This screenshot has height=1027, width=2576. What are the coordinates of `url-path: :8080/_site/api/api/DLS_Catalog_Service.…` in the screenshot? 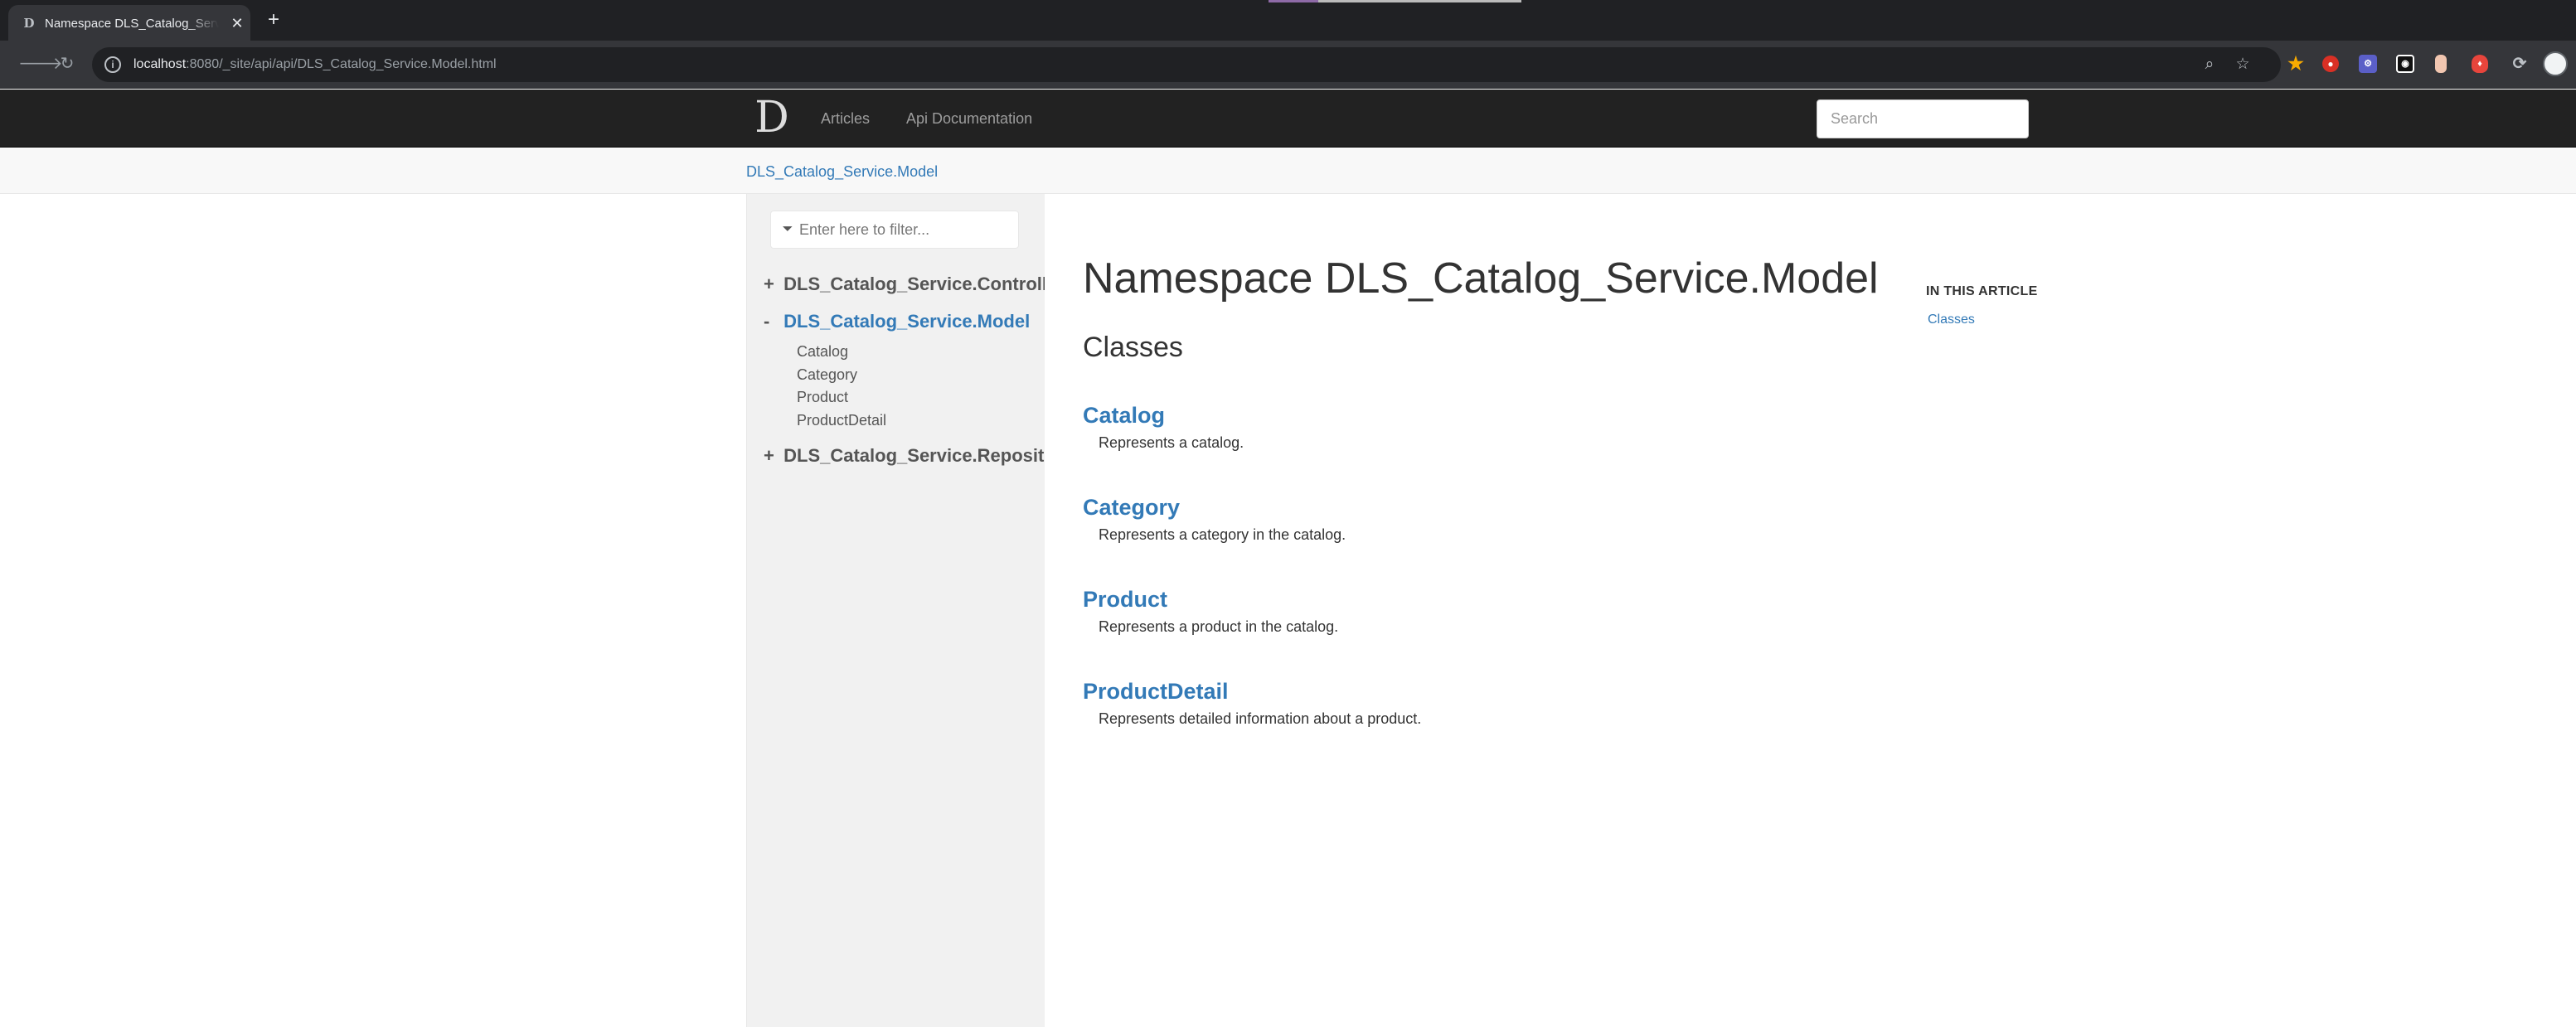 It's located at (341, 64).